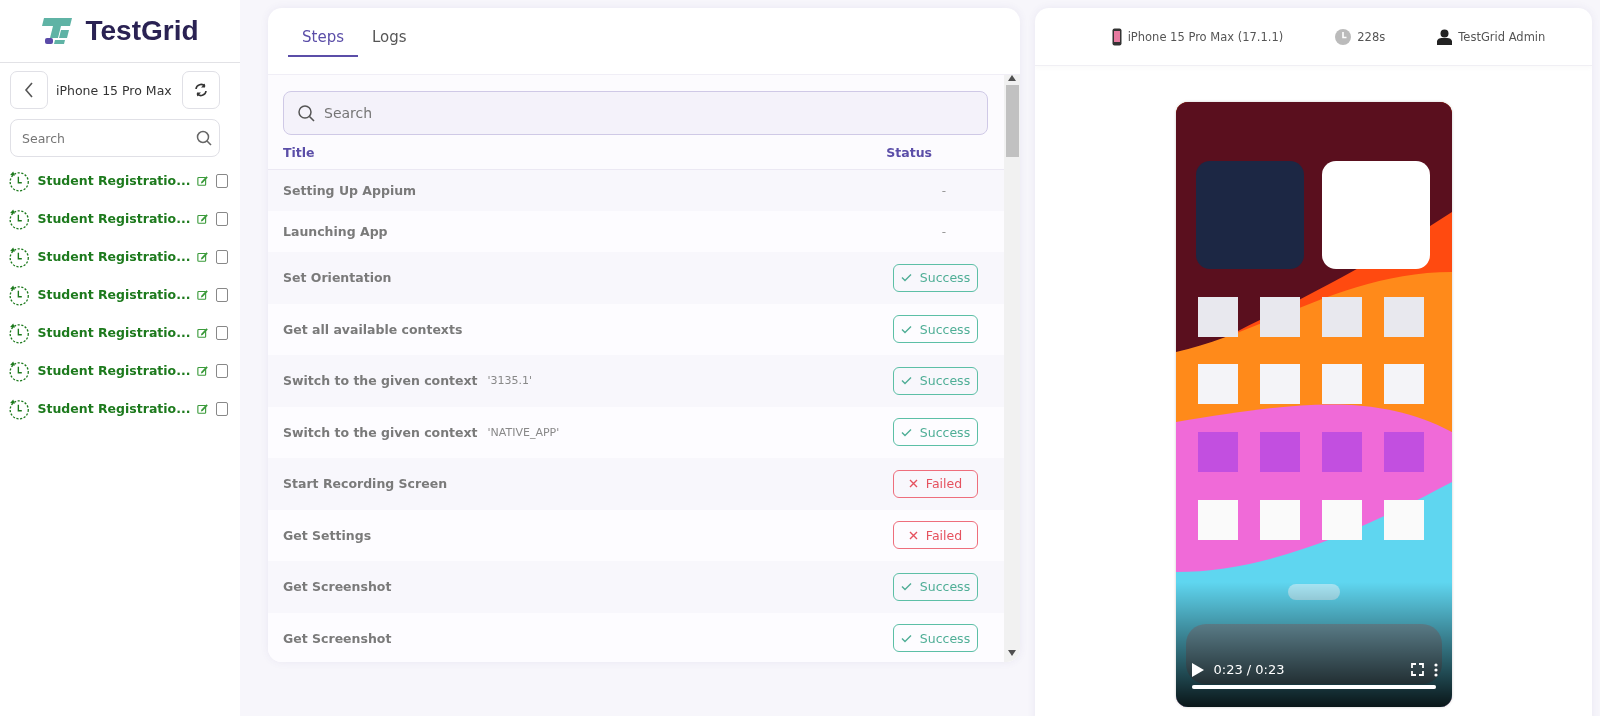  Describe the element at coordinates (1012, 368) in the screenshot. I see `scrollbar` at that location.